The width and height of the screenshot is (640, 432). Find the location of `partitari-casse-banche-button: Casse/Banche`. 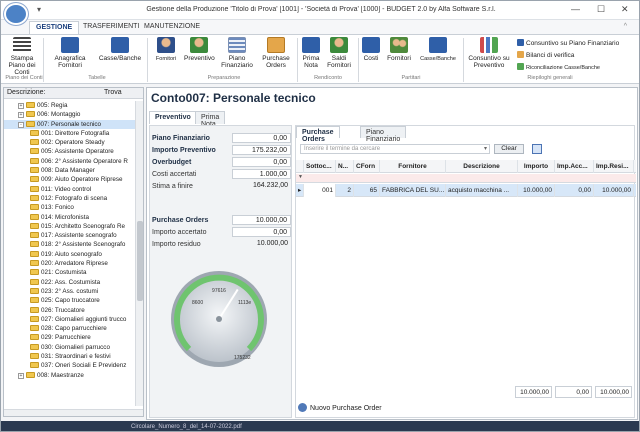

partitari-casse-banche-button: Casse/Banche is located at coordinates (438, 50).